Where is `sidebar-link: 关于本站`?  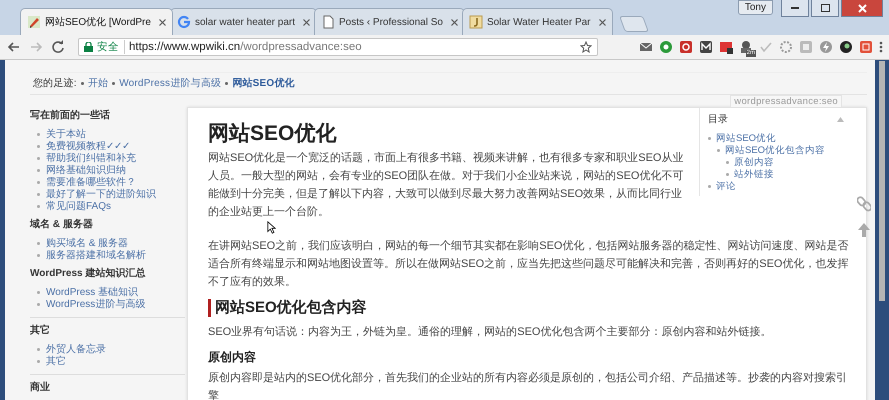 sidebar-link: 关于本站 is located at coordinates (66, 134).